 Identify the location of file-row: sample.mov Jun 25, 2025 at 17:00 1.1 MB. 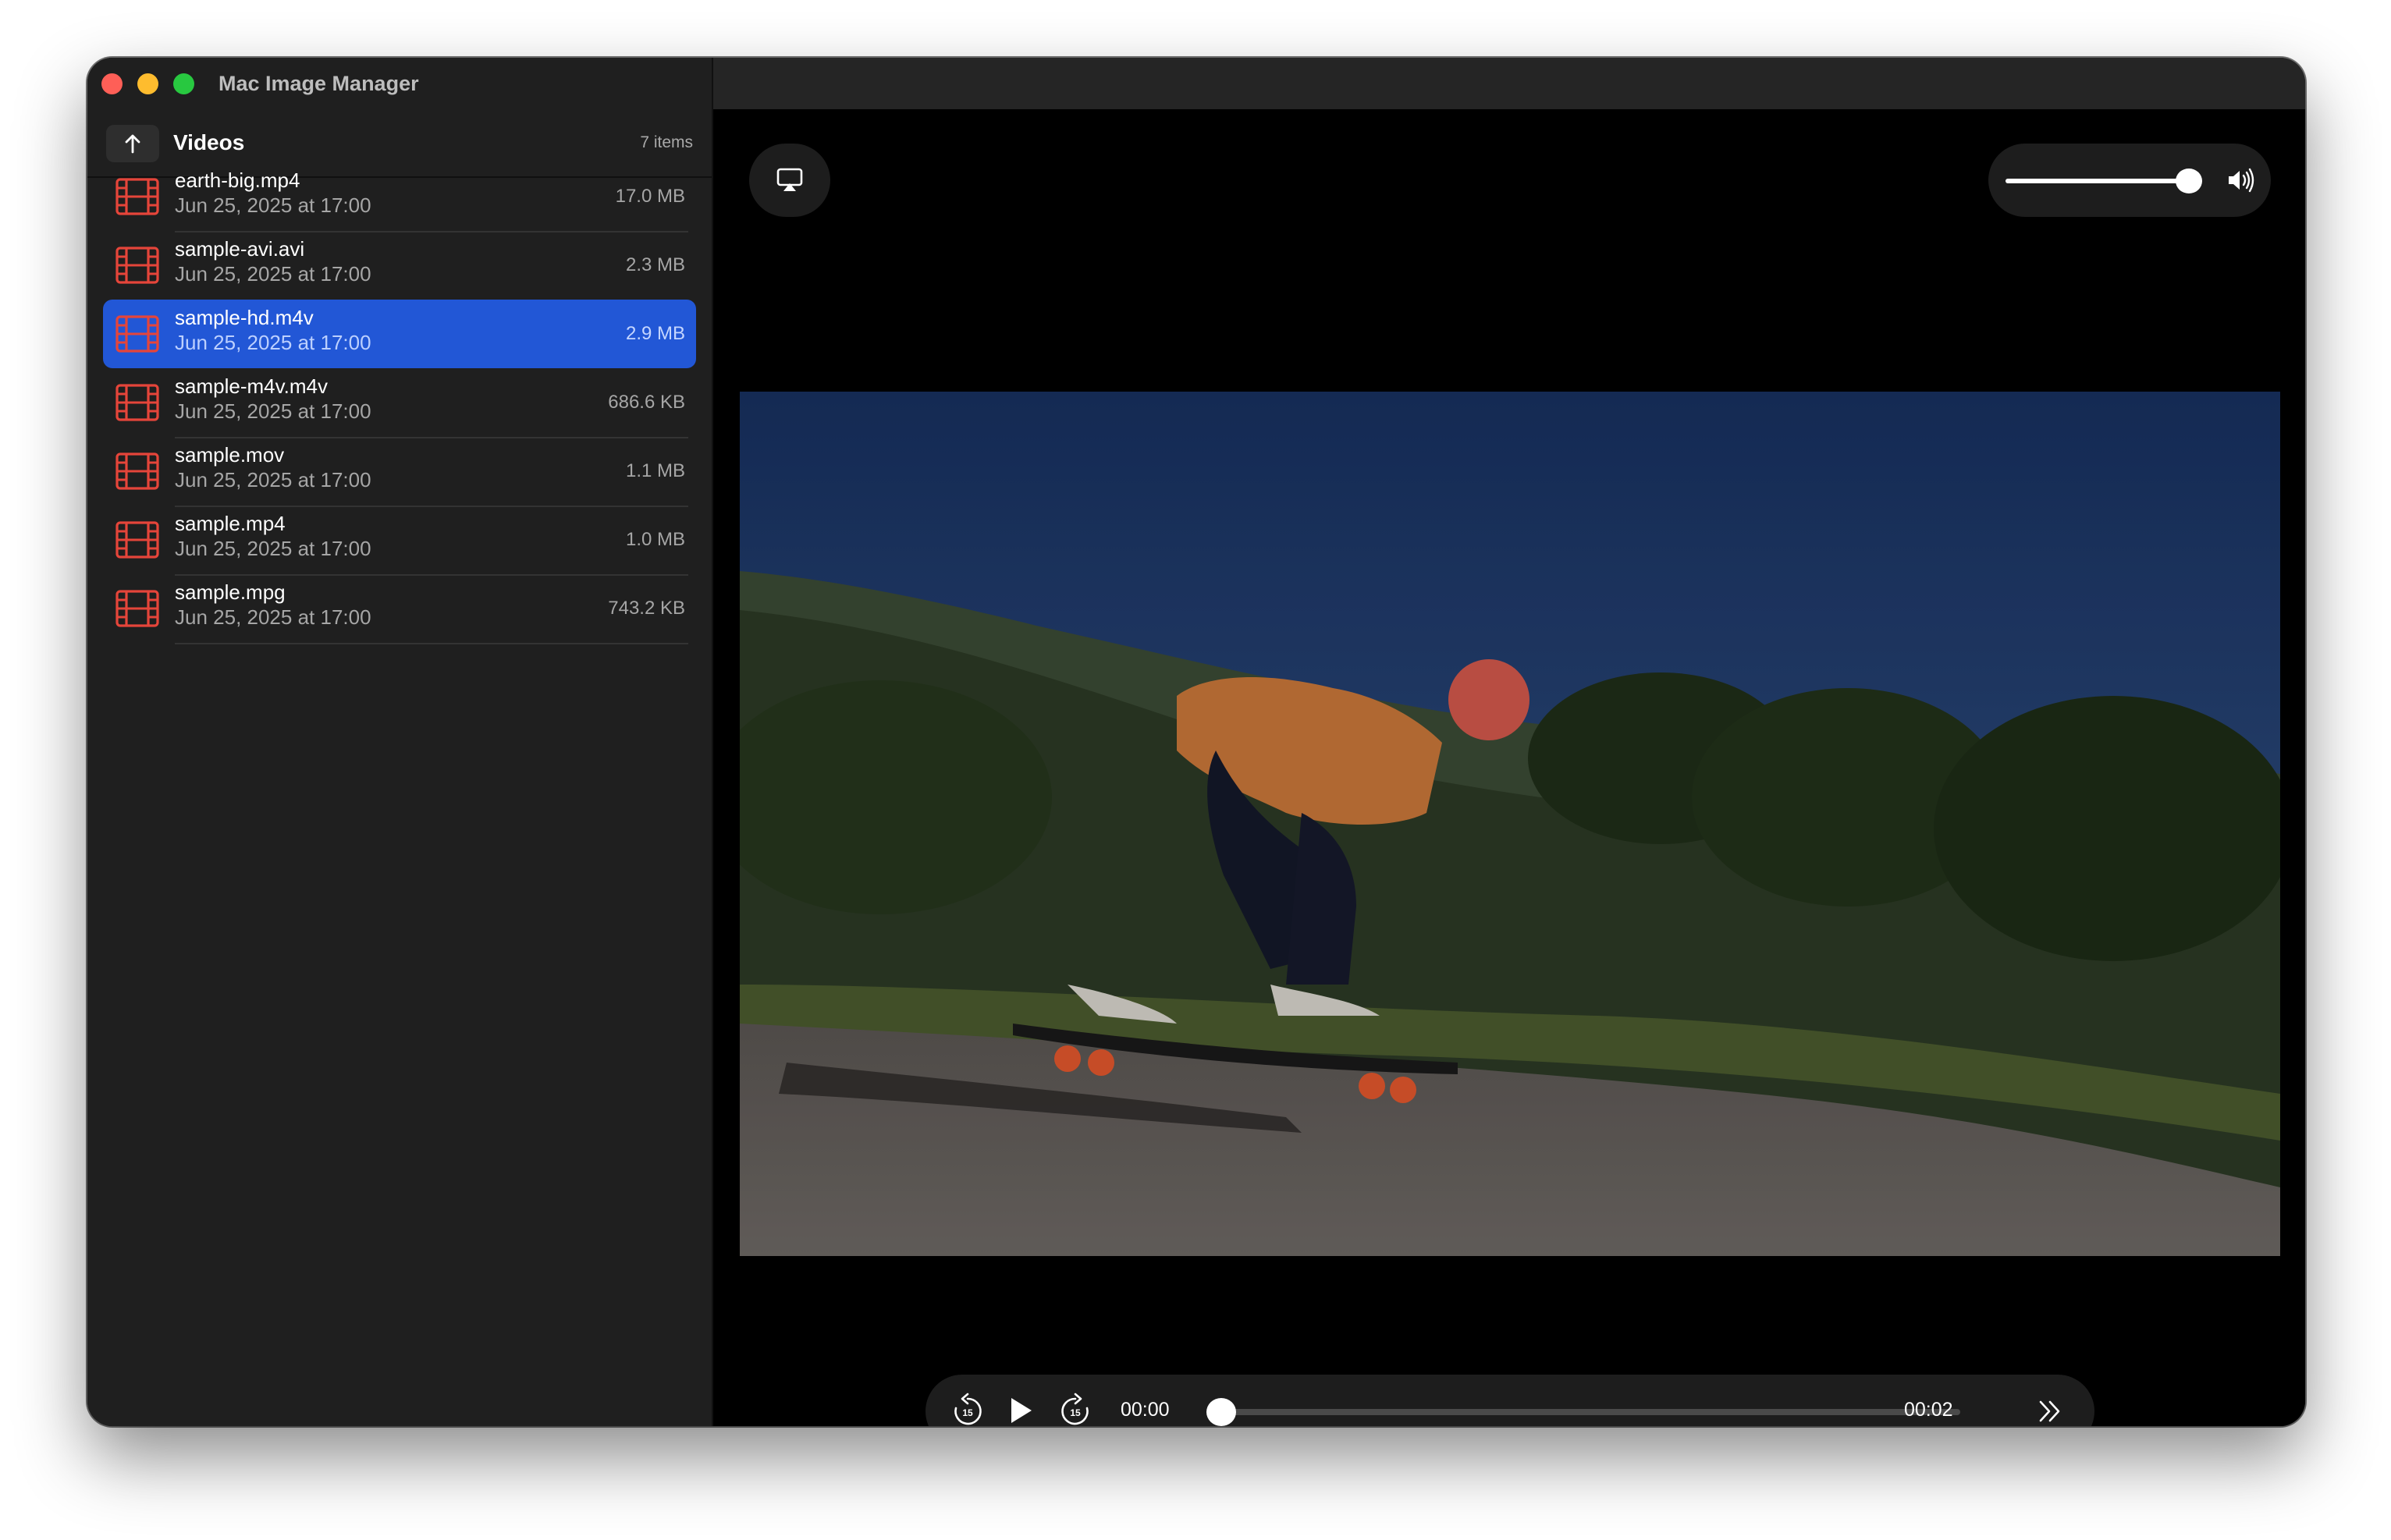
(399, 472).